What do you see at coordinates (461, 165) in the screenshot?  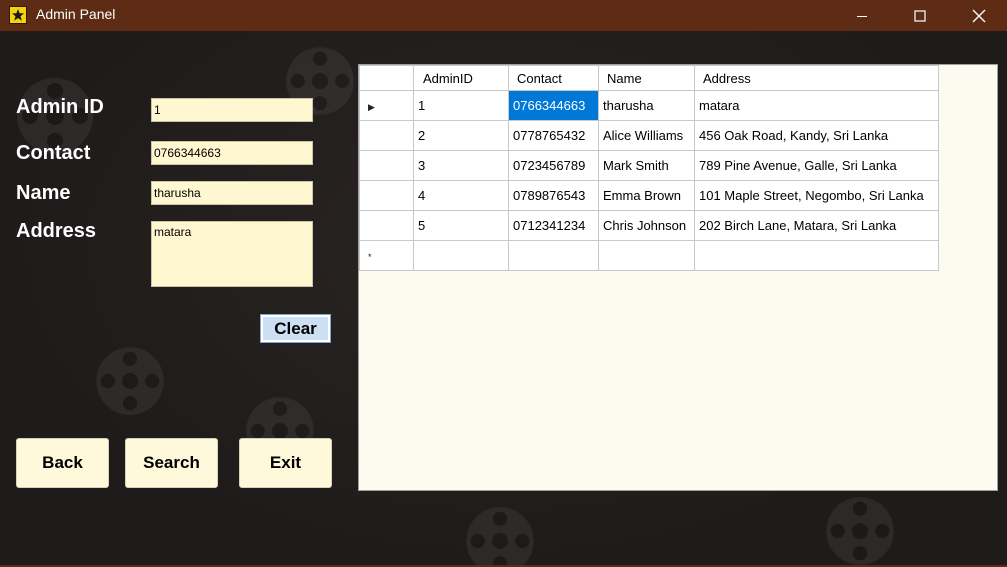 I see `grid-cell: 3` at bounding box center [461, 165].